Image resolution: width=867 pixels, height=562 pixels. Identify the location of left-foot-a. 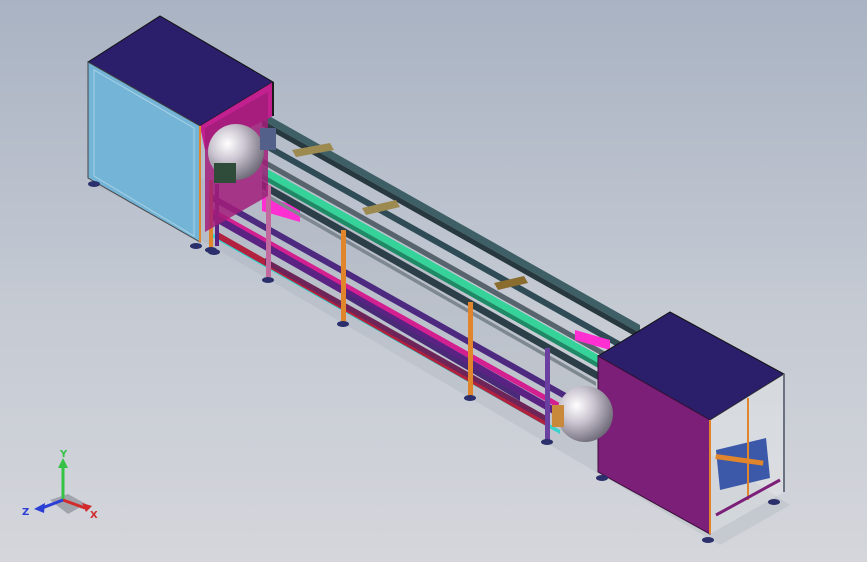
(94, 184).